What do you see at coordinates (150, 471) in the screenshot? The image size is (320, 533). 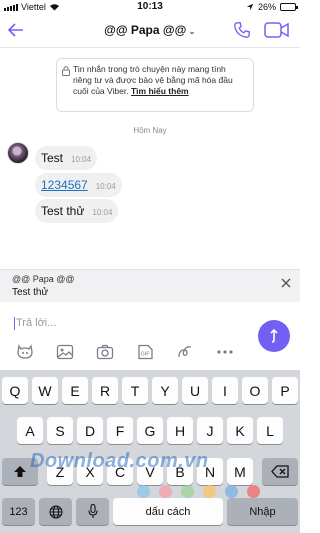 I see `key-v: V` at bounding box center [150, 471].